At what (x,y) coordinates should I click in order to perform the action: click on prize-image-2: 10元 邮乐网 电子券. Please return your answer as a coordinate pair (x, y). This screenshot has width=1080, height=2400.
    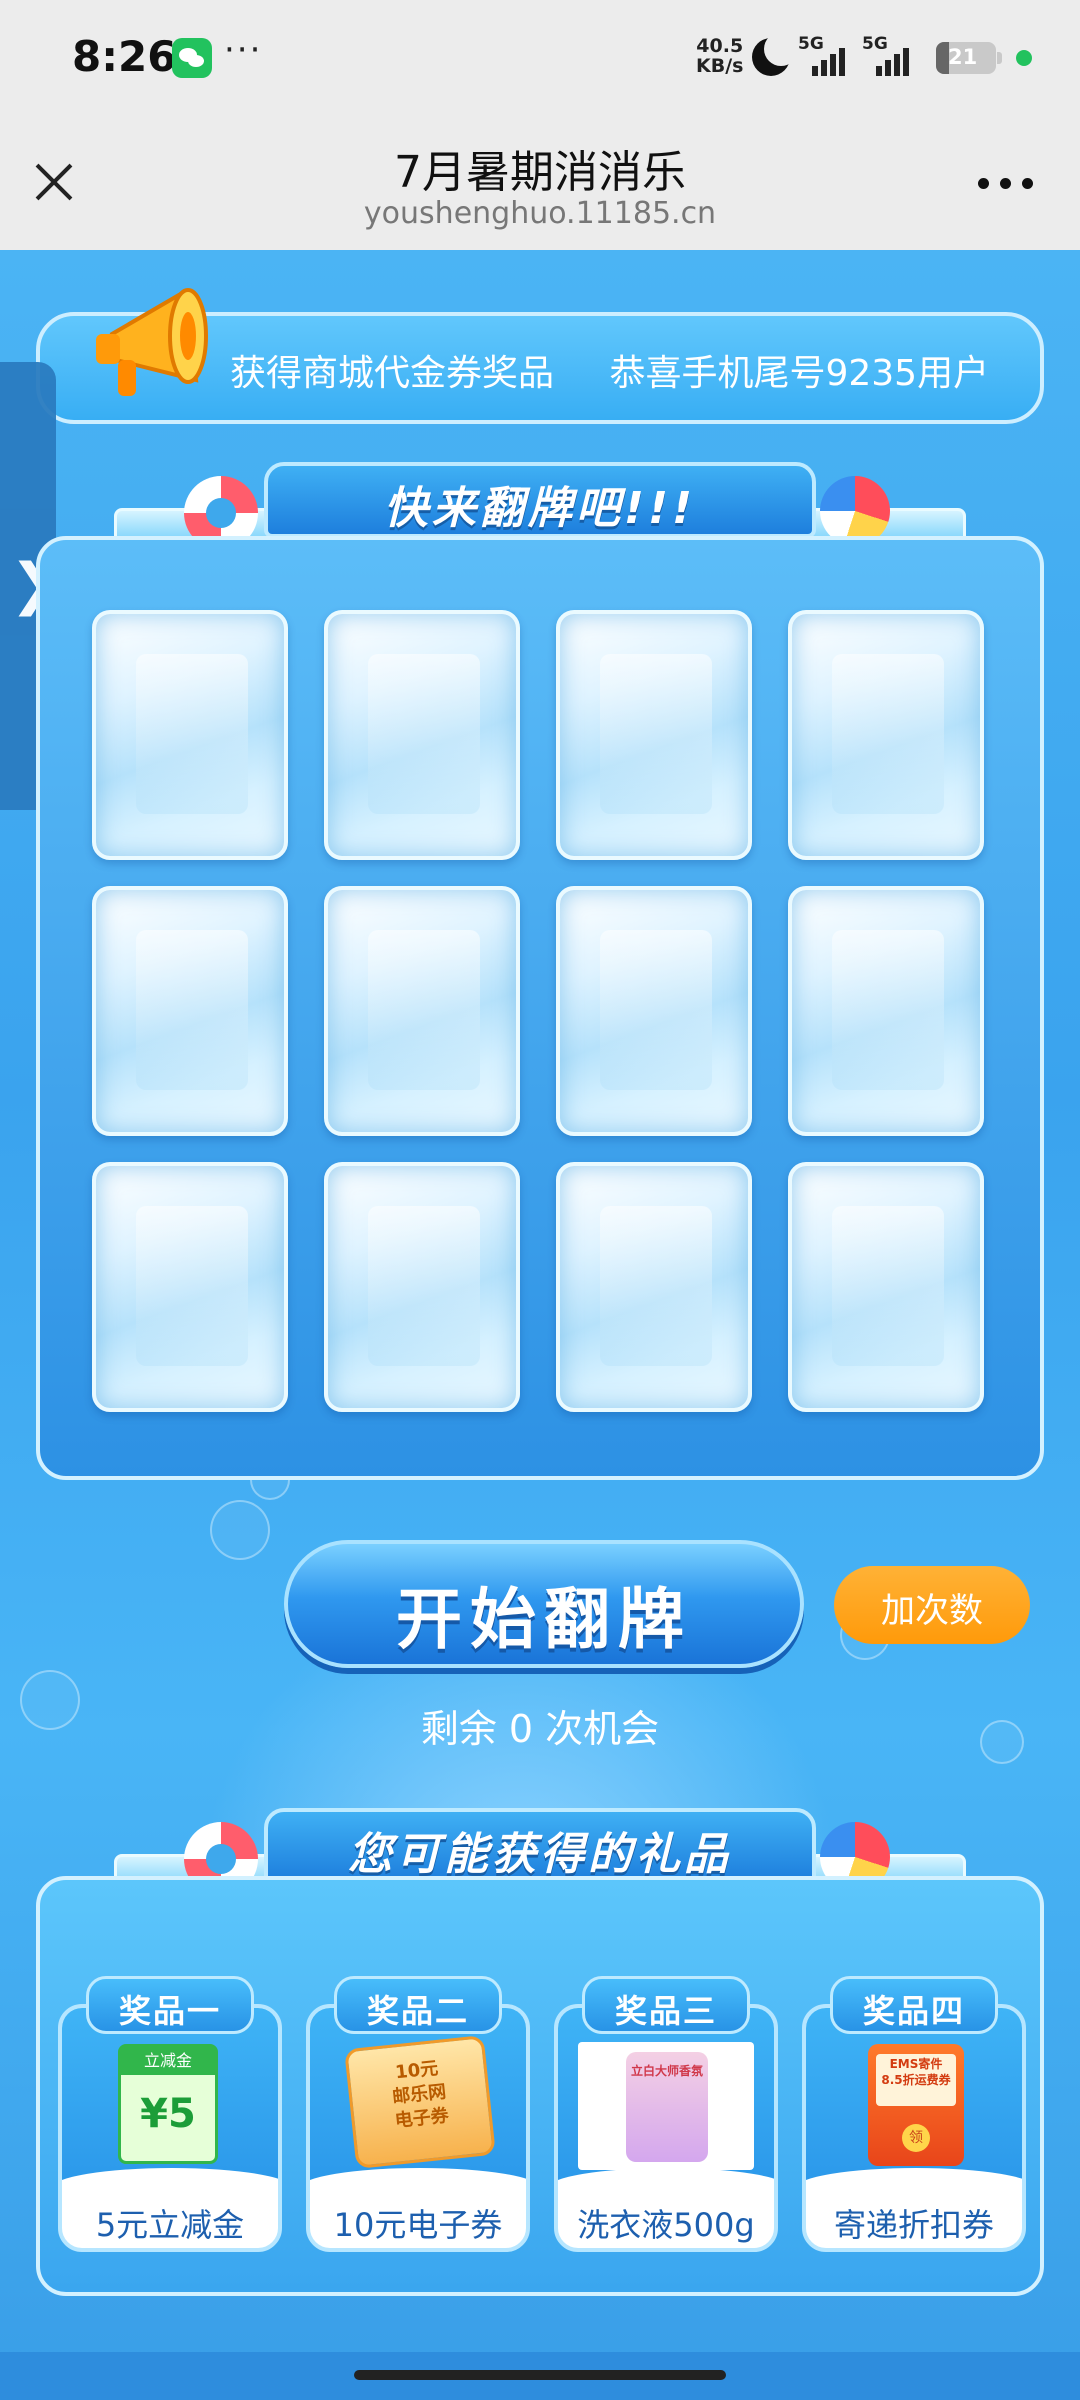
    Looking at the image, I should click on (418, 2098).